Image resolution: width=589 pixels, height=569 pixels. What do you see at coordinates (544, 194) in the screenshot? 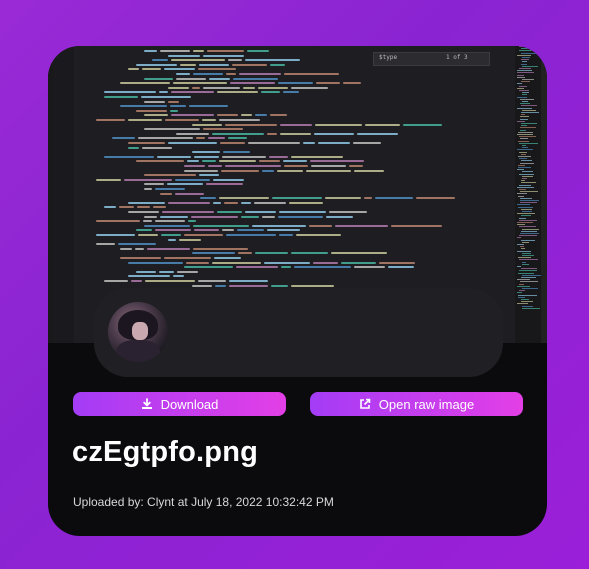
I see `editor-scrollbar` at bounding box center [544, 194].